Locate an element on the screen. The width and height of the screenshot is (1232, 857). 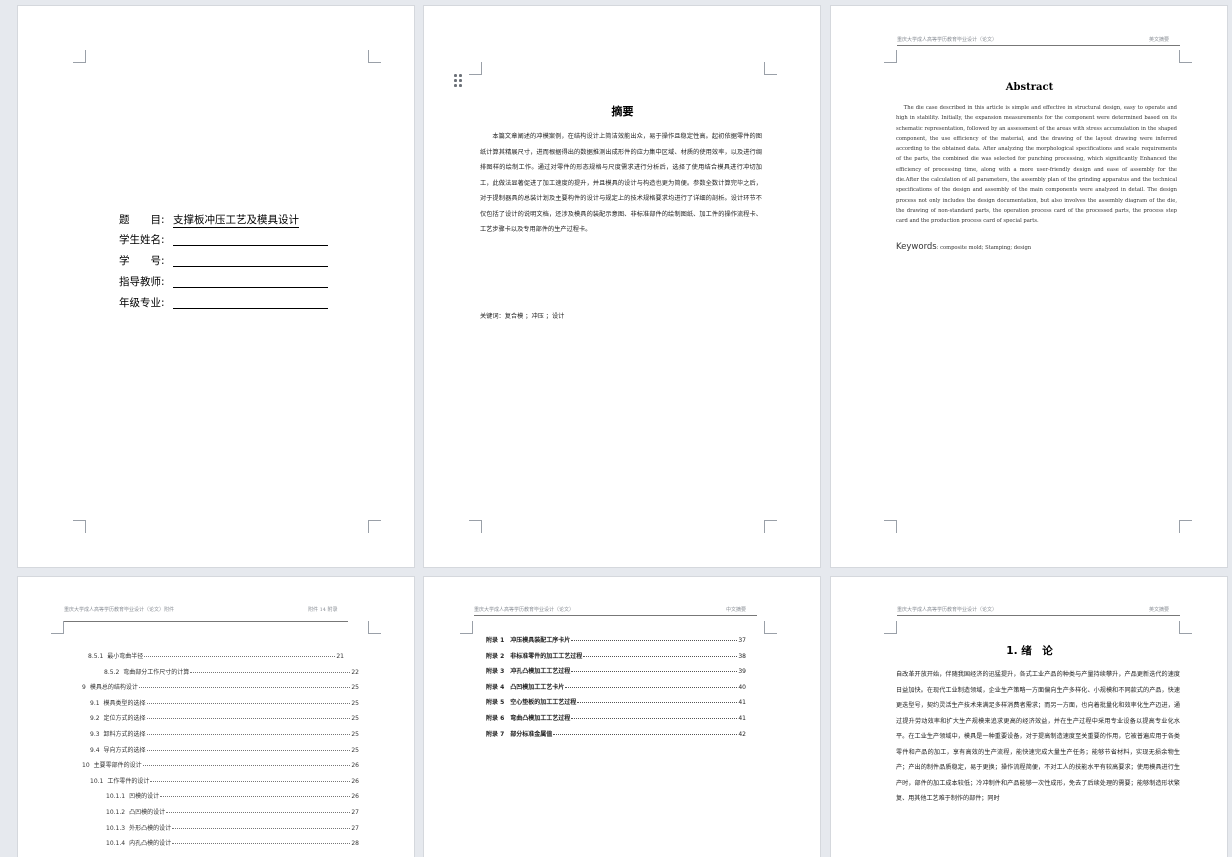
attachment-row: 附录 6 弯曲凸模加工工艺过程 41 is located at coordinates (616, 717).